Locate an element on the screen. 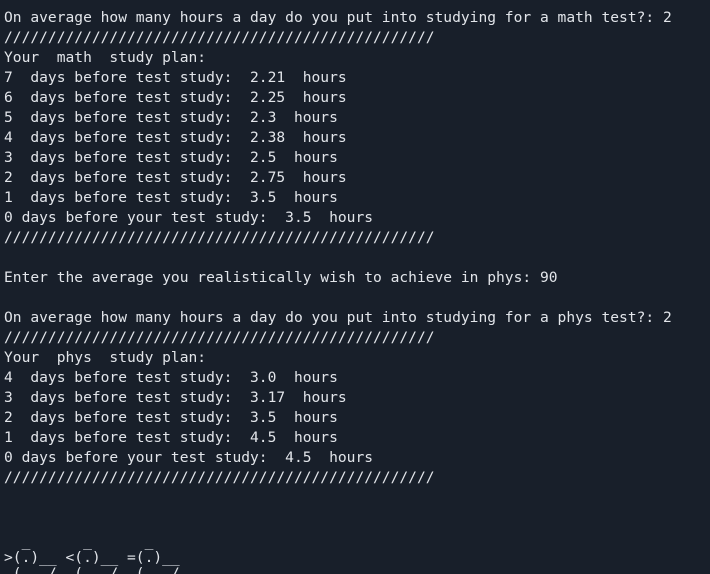  phys-plan-final-row: 0 days before your test study: 4.5 hours is located at coordinates (189, 457).